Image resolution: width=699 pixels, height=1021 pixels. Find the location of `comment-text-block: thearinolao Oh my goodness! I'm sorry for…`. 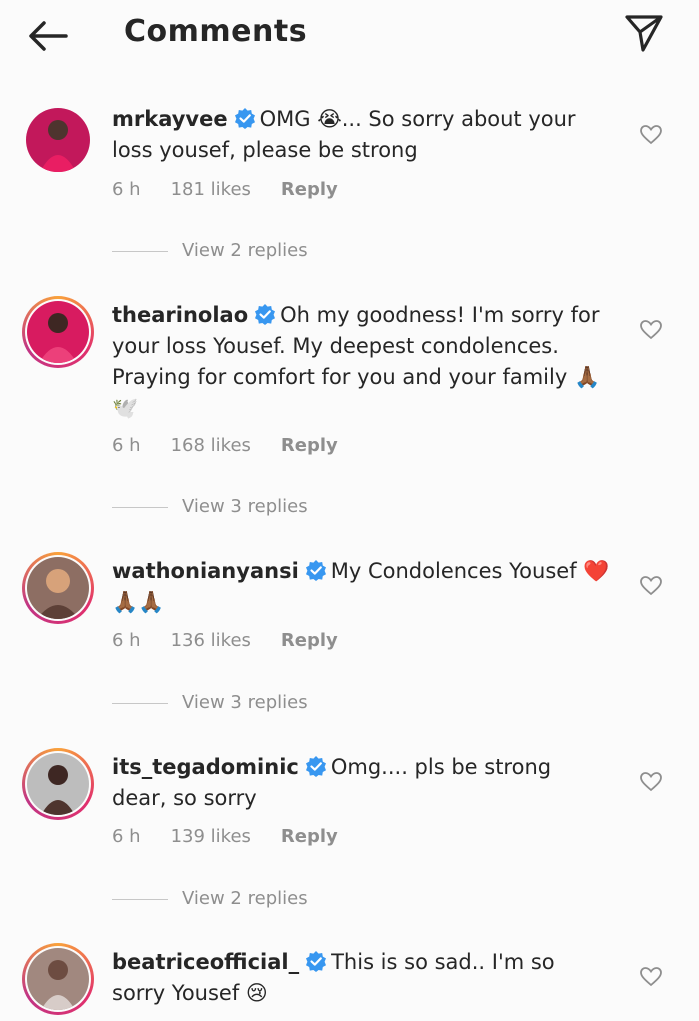

comment-text-block: thearinolao Oh my goodness! I'm sorry for… is located at coordinates (362, 362).